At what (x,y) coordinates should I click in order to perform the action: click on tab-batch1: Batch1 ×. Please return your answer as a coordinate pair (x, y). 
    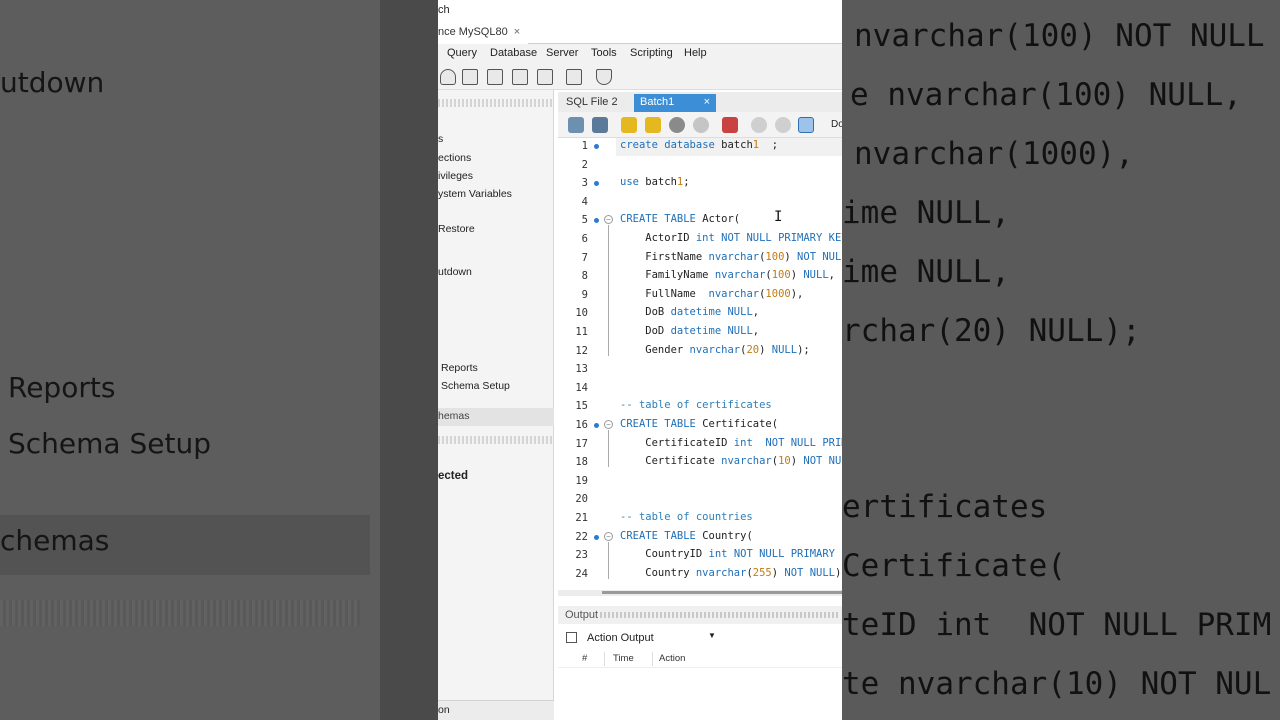
    Looking at the image, I should click on (675, 103).